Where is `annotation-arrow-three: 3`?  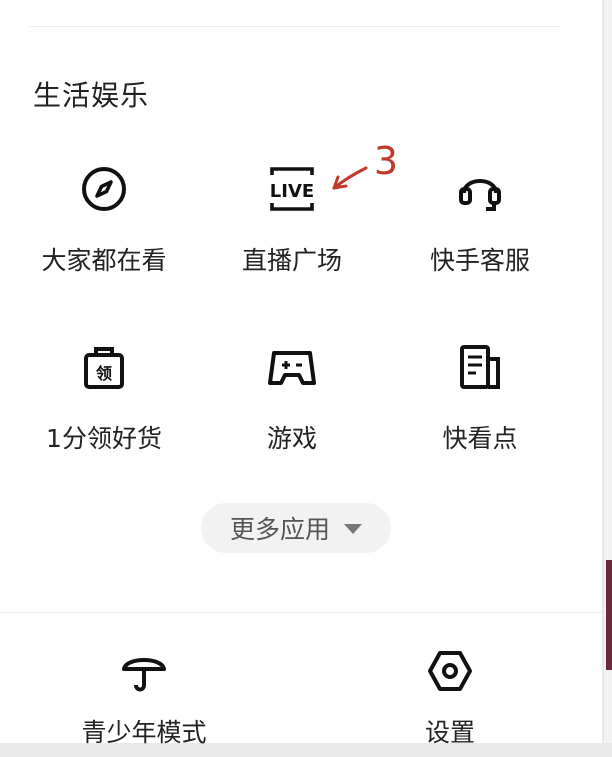
annotation-arrow-three: 3 is located at coordinates (371, 169).